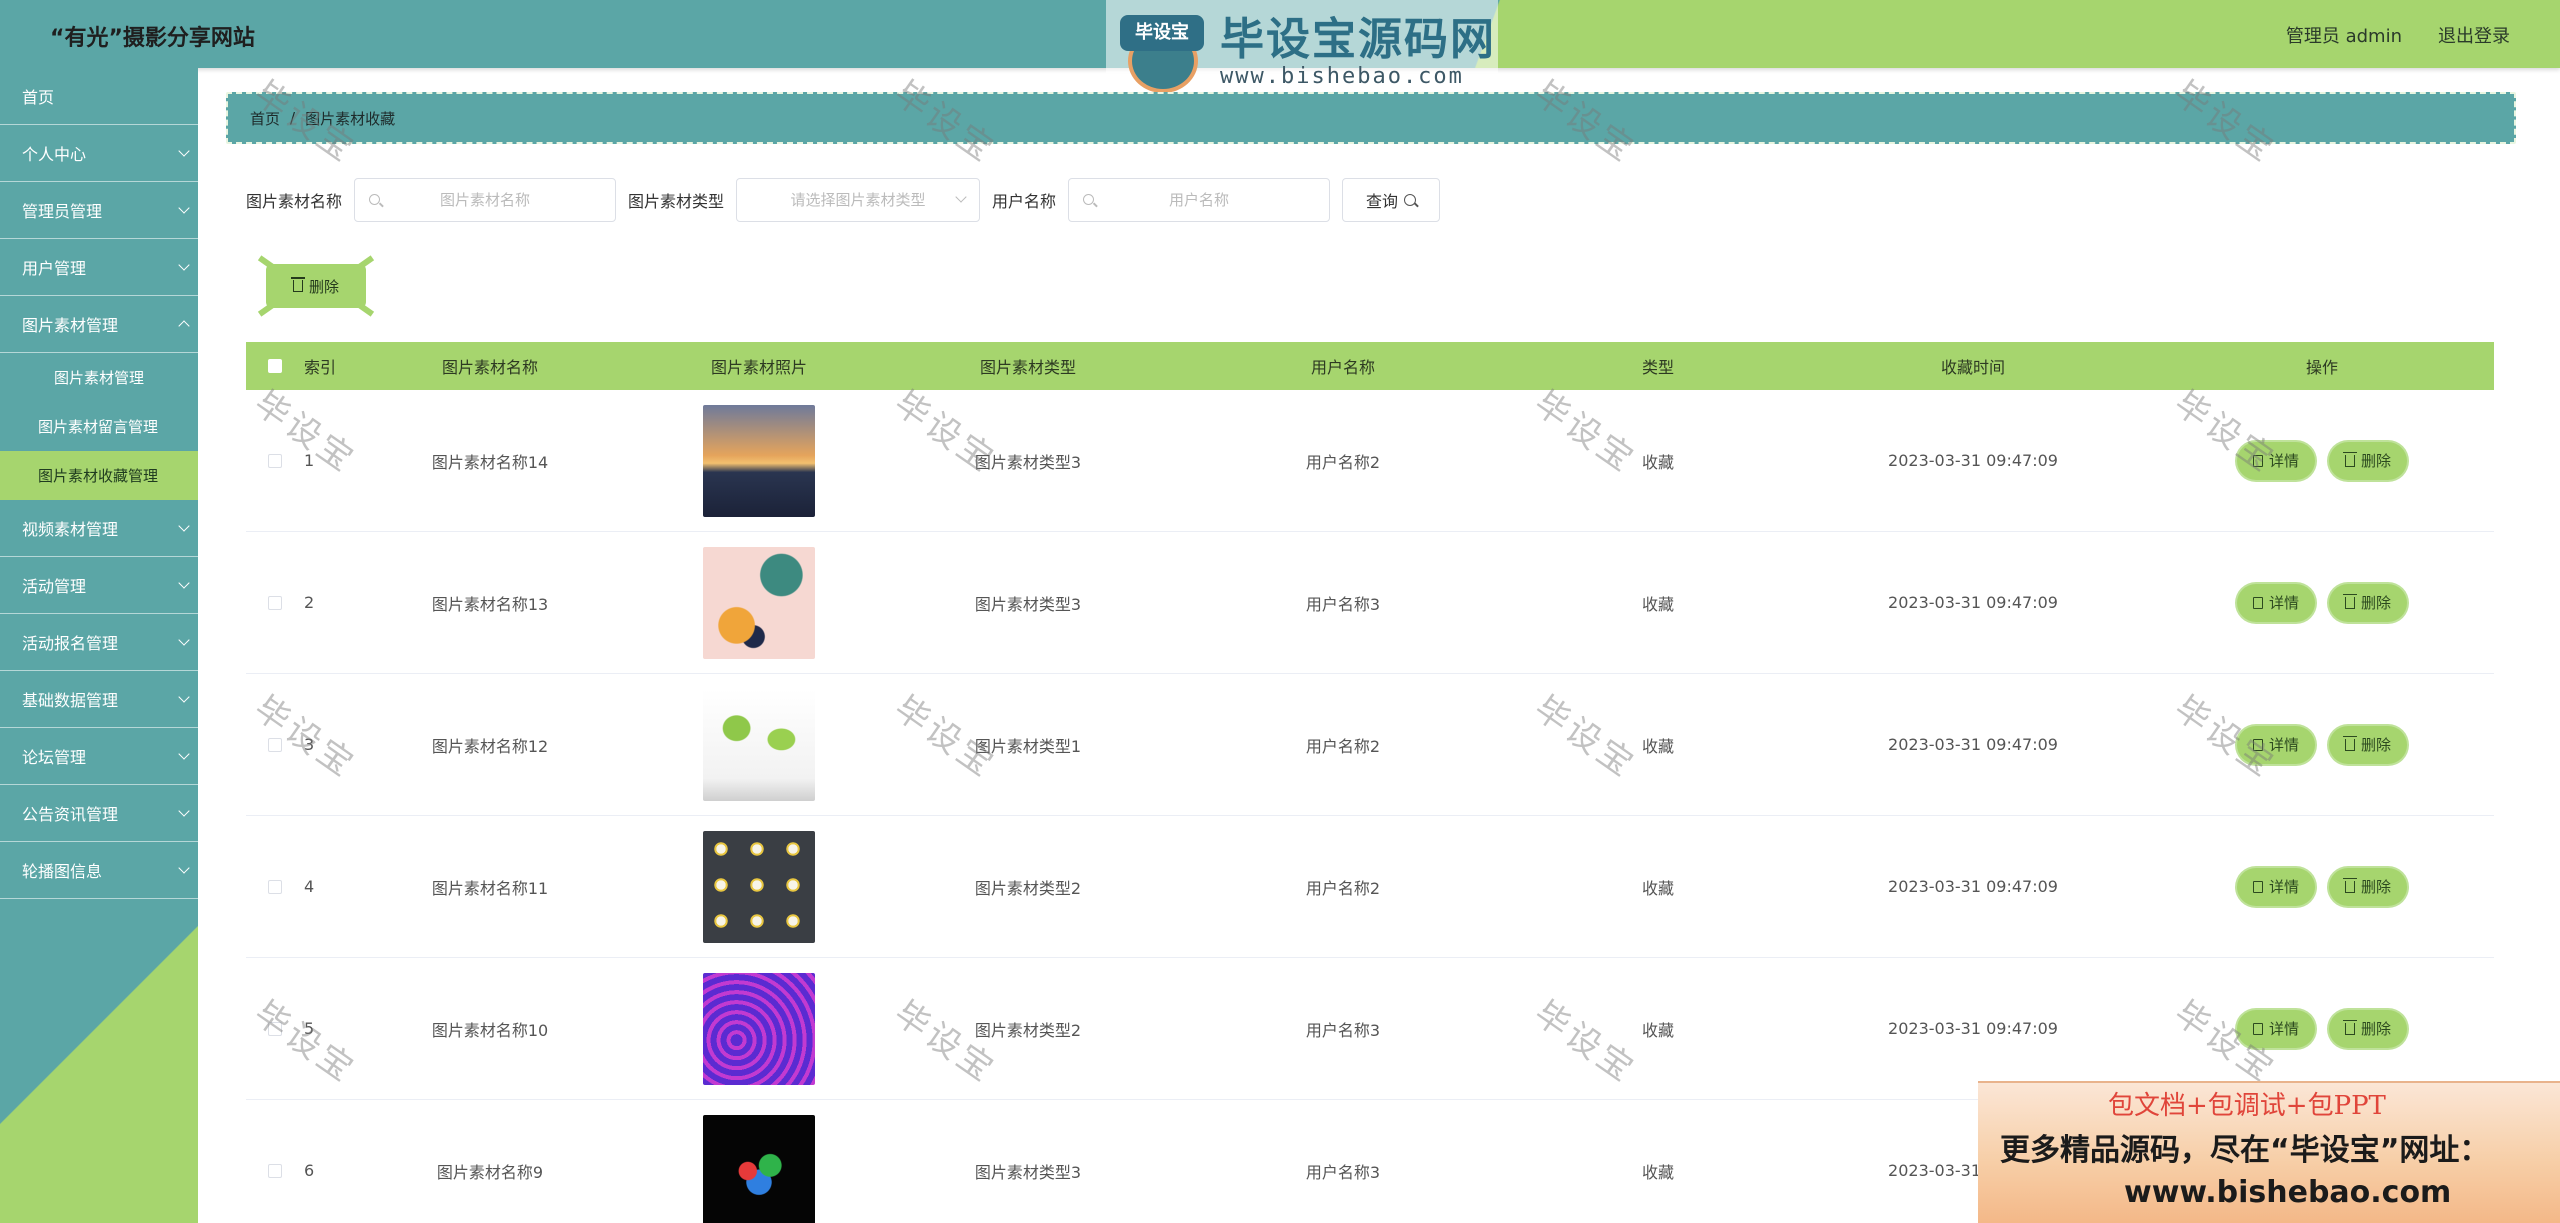 This screenshot has height=1223, width=2560. I want to click on breadcrumb: 首页 / 图片素材收藏, so click(1371, 118).